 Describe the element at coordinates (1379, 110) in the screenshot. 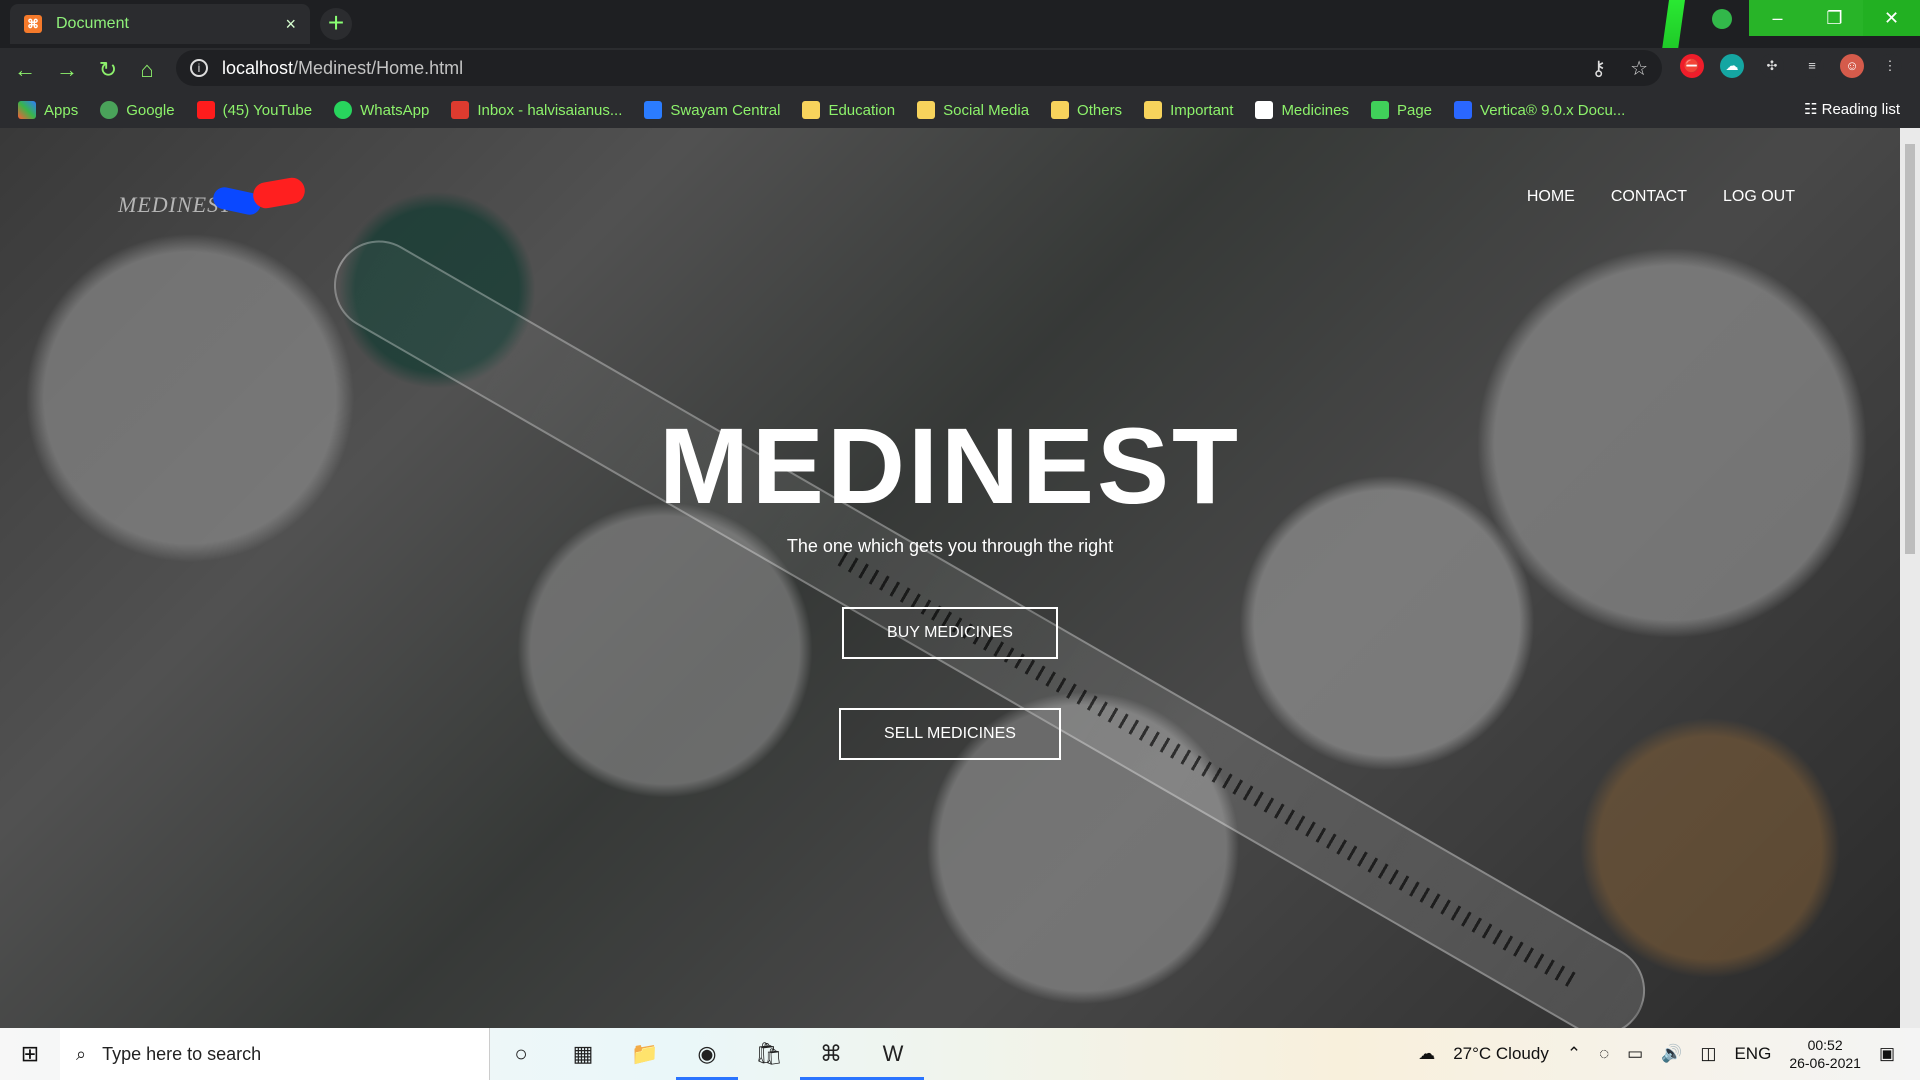

I see `wix-icon` at that location.